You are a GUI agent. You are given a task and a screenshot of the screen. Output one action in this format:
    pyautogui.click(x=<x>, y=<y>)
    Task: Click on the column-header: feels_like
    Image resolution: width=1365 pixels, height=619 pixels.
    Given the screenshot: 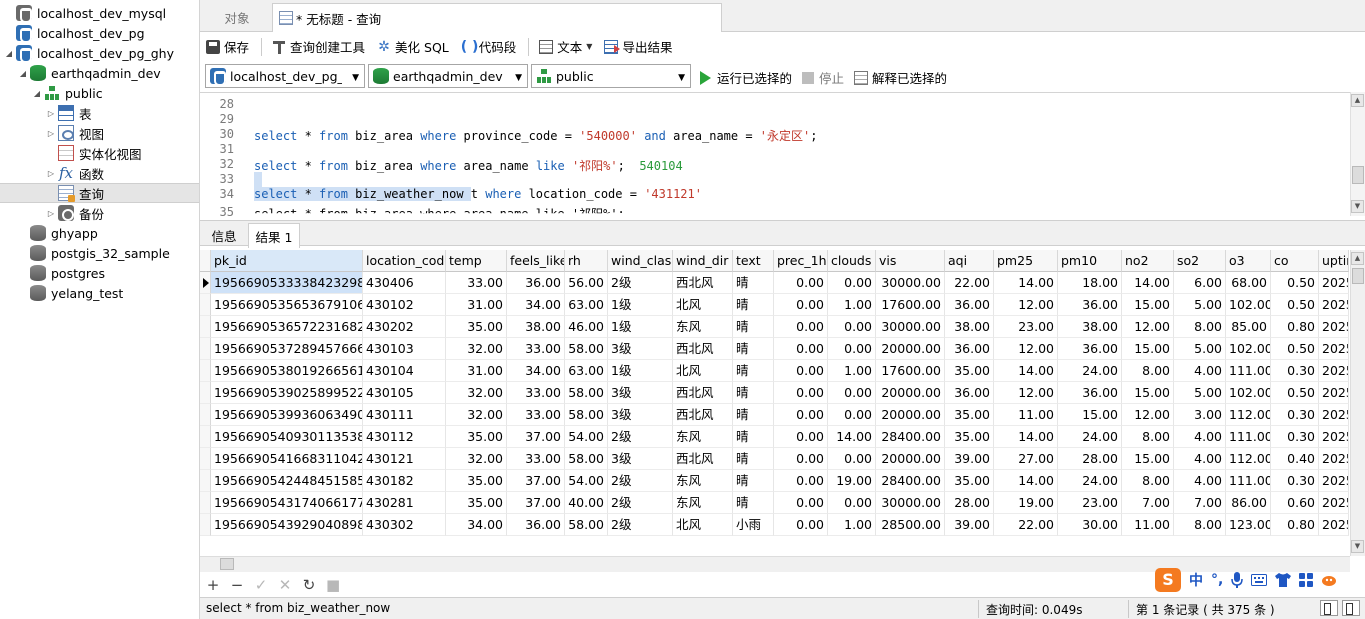 What is the action you would take?
    pyautogui.click(x=536, y=261)
    